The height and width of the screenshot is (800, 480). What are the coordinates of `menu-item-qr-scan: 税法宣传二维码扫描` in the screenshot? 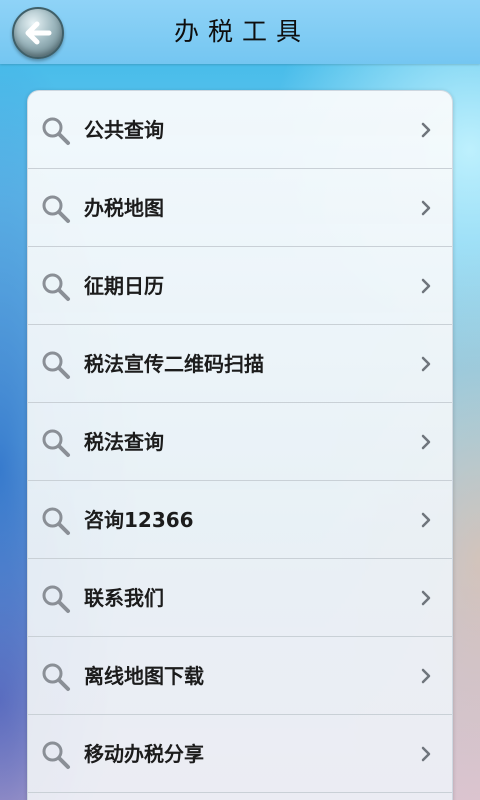 It's located at (240, 364).